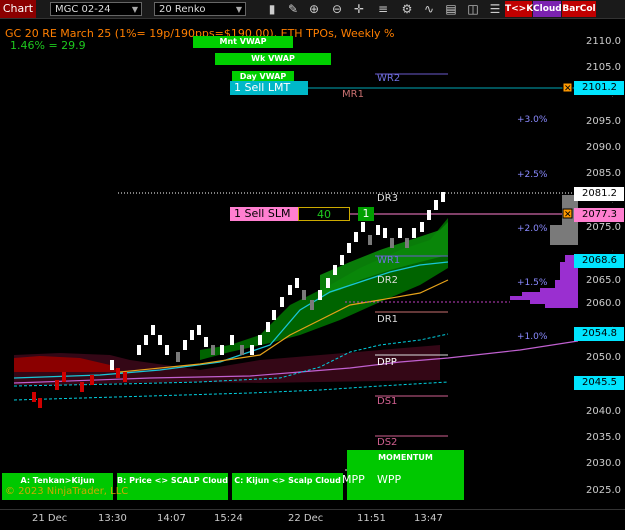  I want to click on chart-trader-icon: ◫, so click(473, 9).